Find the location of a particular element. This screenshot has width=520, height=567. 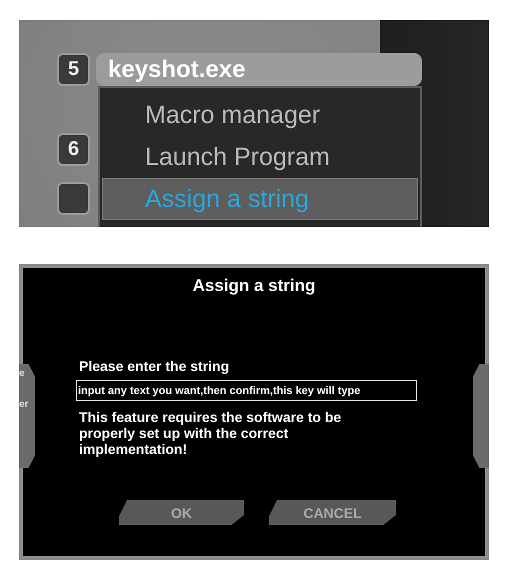

tab-label: e is located at coordinates (22, 373).